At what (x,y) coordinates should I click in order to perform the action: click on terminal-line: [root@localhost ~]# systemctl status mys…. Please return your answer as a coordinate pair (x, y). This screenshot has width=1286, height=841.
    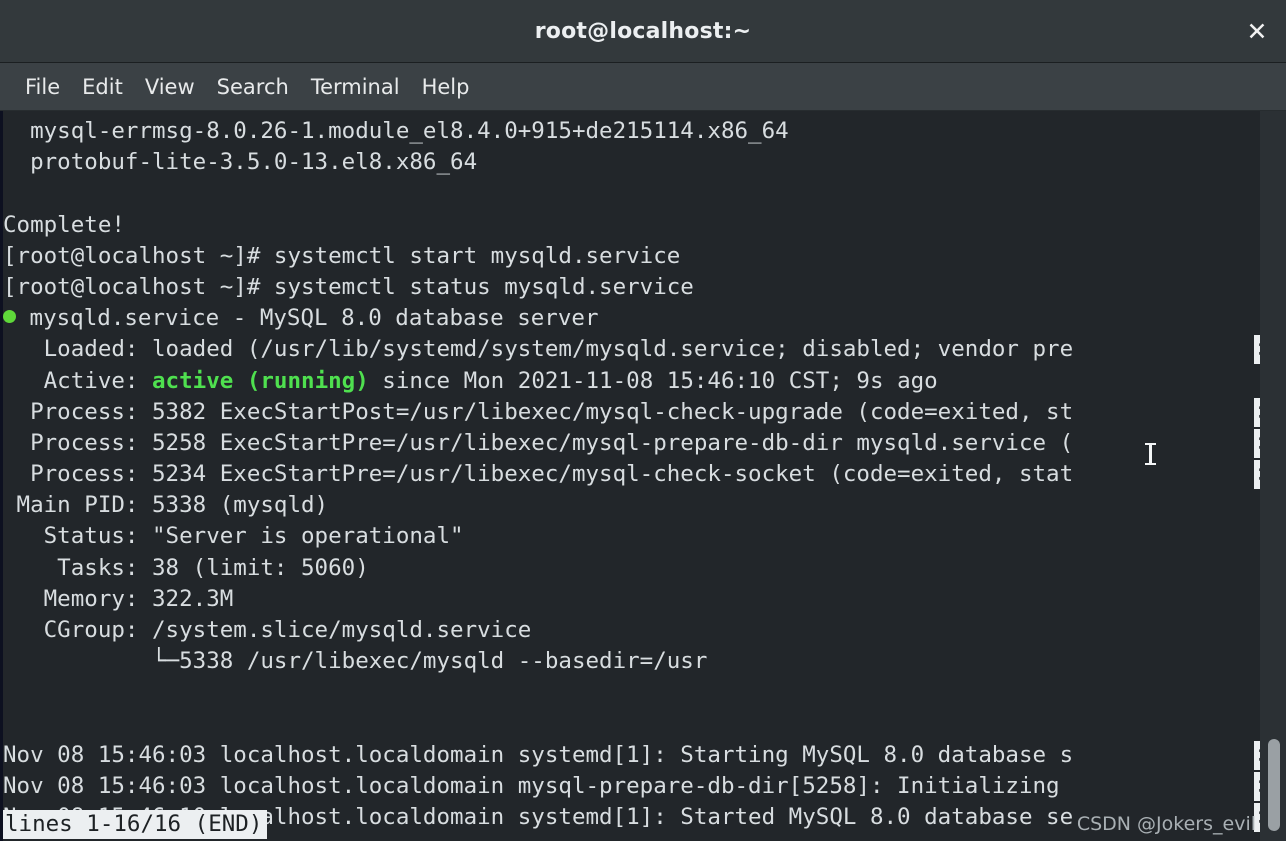
    Looking at the image, I should click on (348, 286).